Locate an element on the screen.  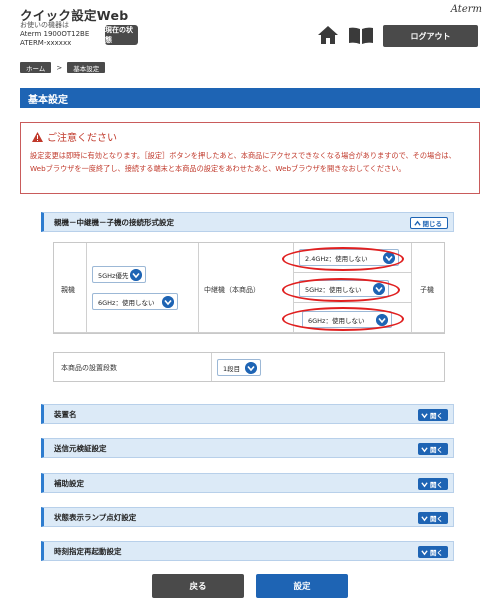
home-icon is located at coordinates (328, 35).